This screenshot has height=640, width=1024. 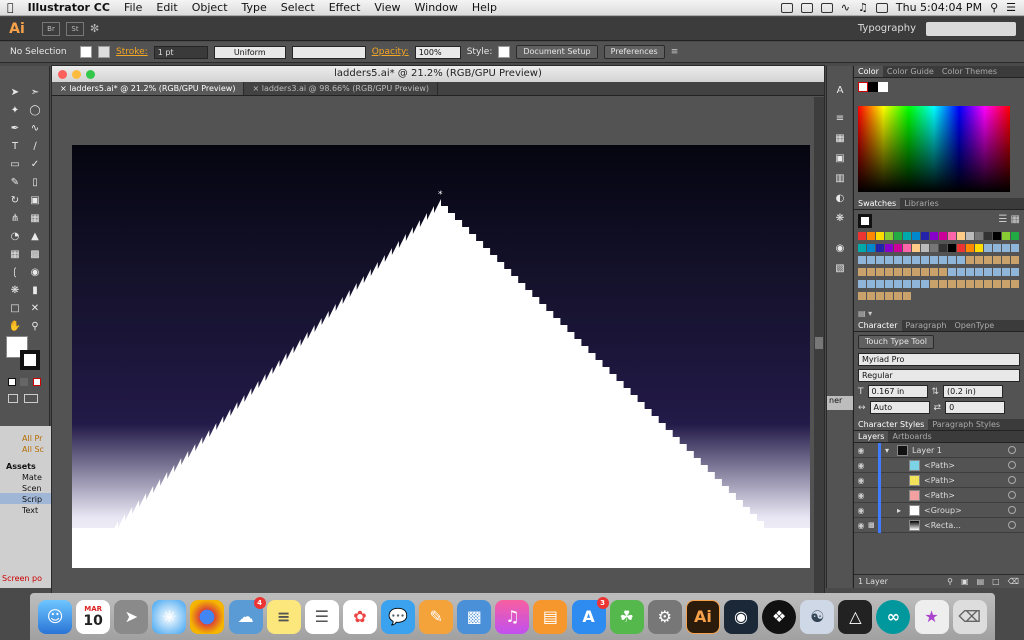 What do you see at coordinates (398, 616) in the screenshot?
I see `messages-icon: 💬` at bounding box center [398, 616].